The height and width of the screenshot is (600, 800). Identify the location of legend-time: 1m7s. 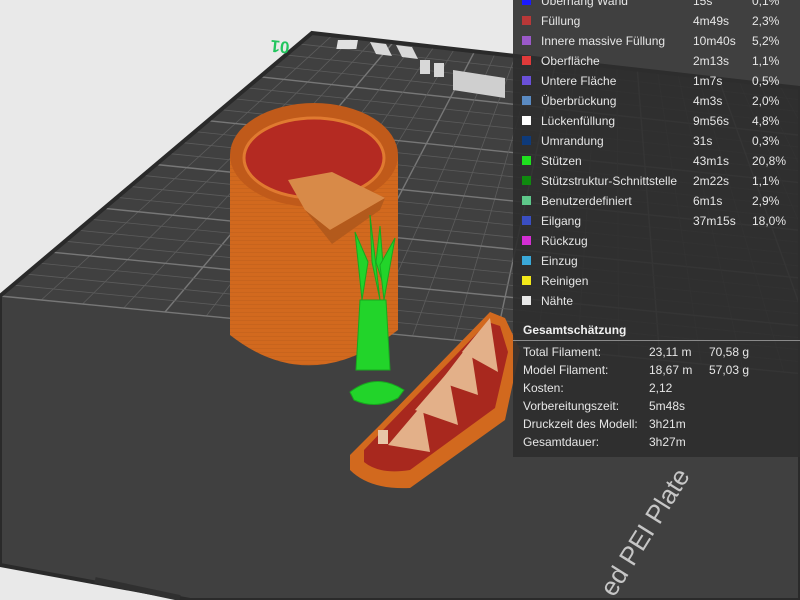
(708, 81).